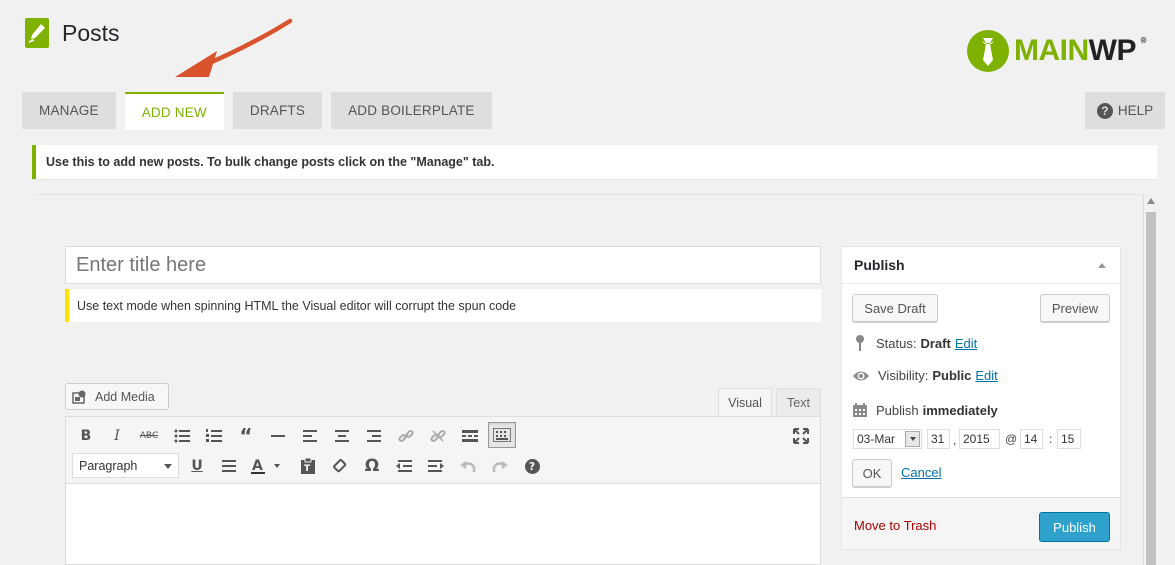  Describe the element at coordinates (1135, 110) in the screenshot. I see `help-label: HELP` at that location.